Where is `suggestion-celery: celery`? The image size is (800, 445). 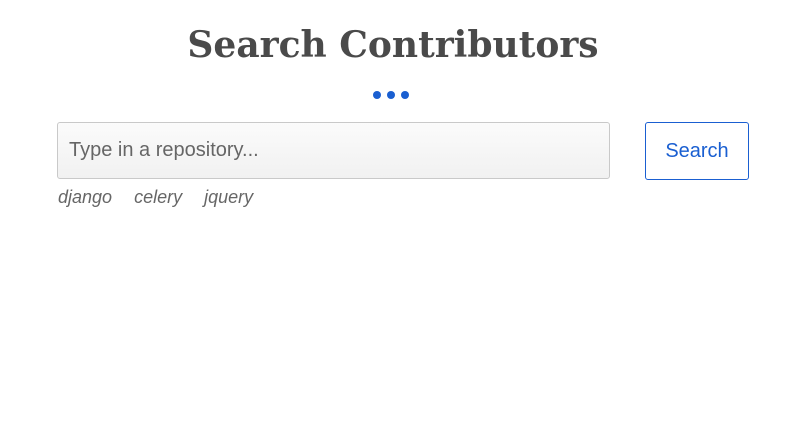
suggestion-celery: celery is located at coordinates (158, 197).